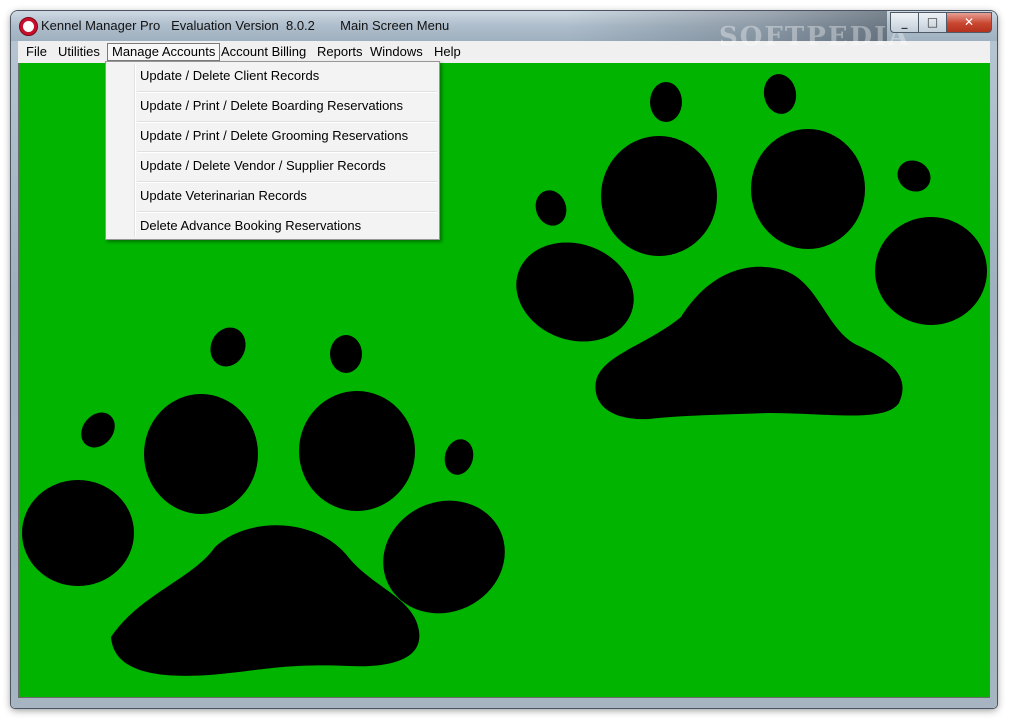 The width and height of the screenshot is (1017, 726). What do you see at coordinates (340, 52) in the screenshot?
I see `menu-reports: Reports` at bounding box center [340, 52].